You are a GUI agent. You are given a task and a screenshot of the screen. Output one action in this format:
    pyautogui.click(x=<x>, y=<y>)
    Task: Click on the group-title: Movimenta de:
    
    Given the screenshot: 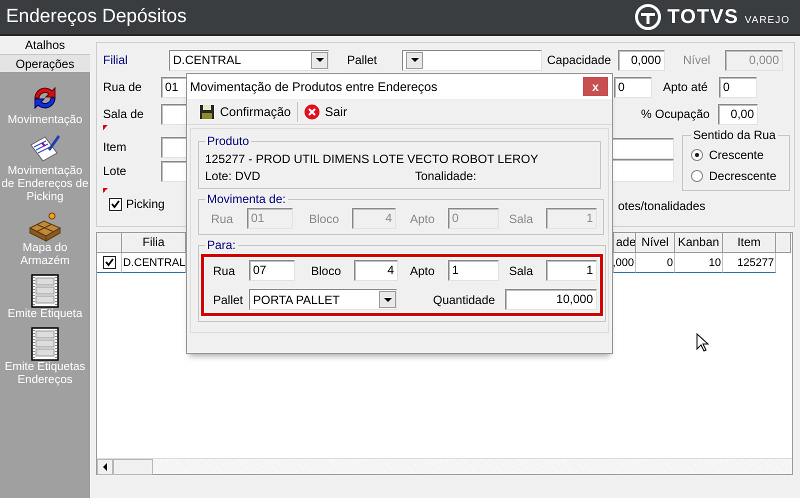 What is the action you would take?
    pyautogui.click(x=246, y=199)
    